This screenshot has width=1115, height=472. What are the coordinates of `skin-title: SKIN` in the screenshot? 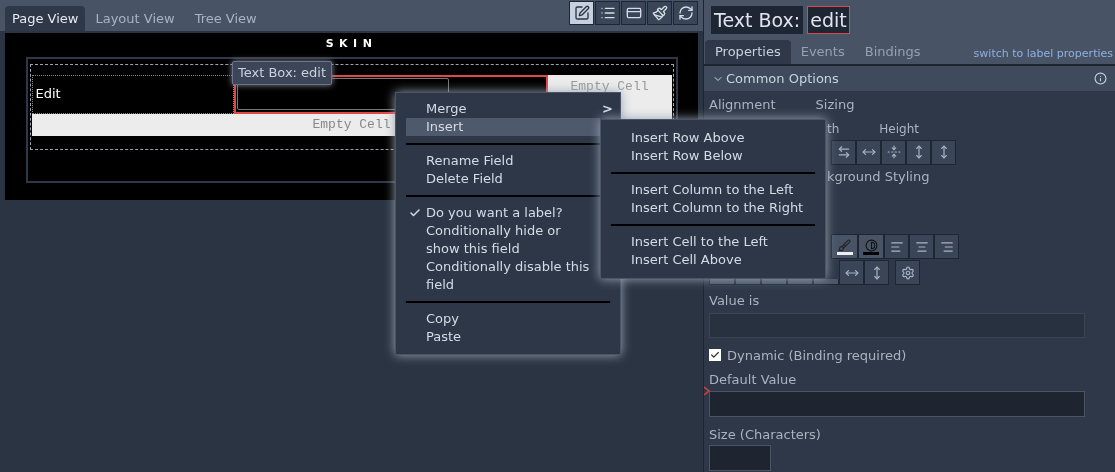 It's located at (351, 44).